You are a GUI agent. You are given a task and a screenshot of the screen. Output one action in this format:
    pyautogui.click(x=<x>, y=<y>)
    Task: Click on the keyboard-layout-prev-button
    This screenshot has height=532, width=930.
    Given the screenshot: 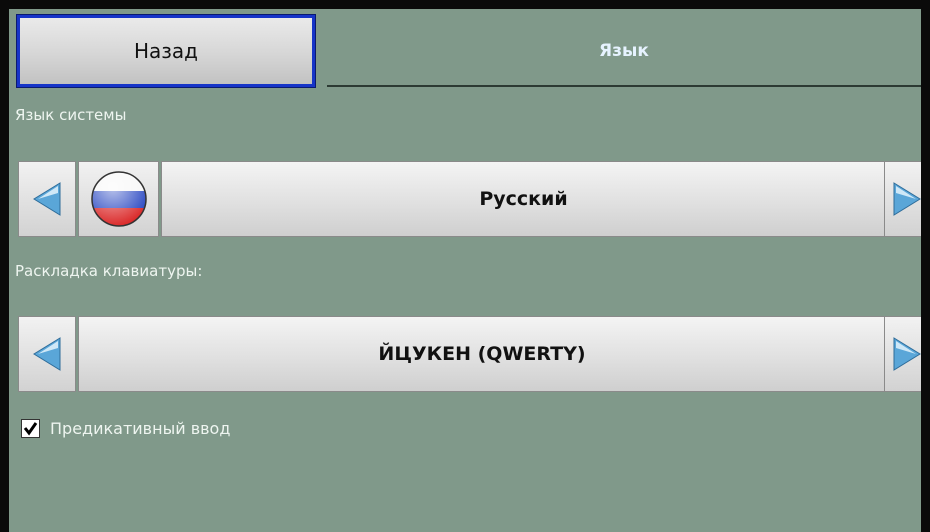 What is the action you would take?
    pyautogui.click(x=47, y=354)
    